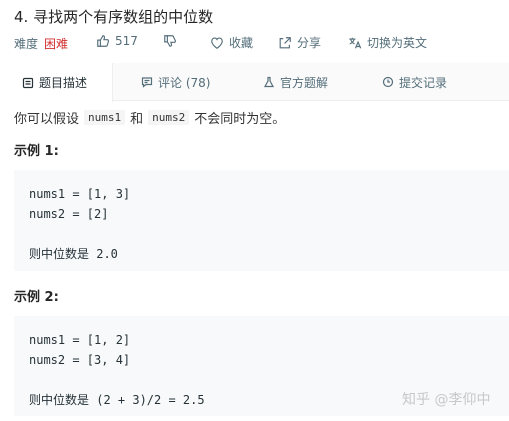 The image size is (509, 421). What do you see at coordinates (73, 254) in the screenshot?
I see `example-1-result: 则中位数是 2.0` at bounding box center [73, 254].